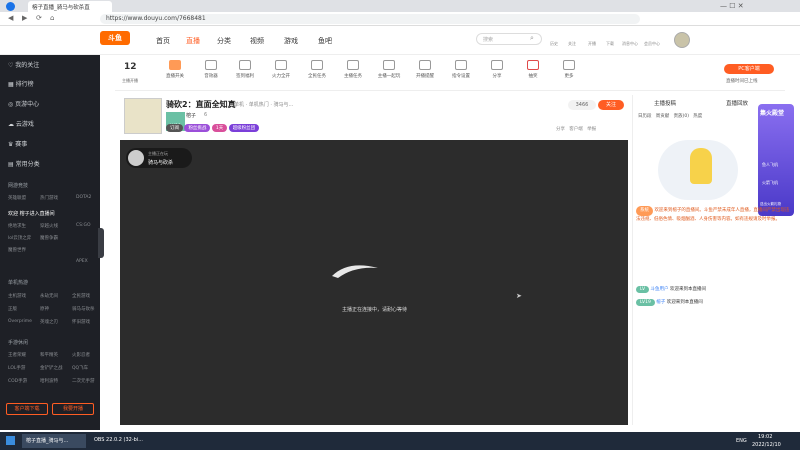  What do you see at coordinates (533, 69) in the screenshot?
I see `tool-lottery: 抽奖` at bounding box center [533, 69].